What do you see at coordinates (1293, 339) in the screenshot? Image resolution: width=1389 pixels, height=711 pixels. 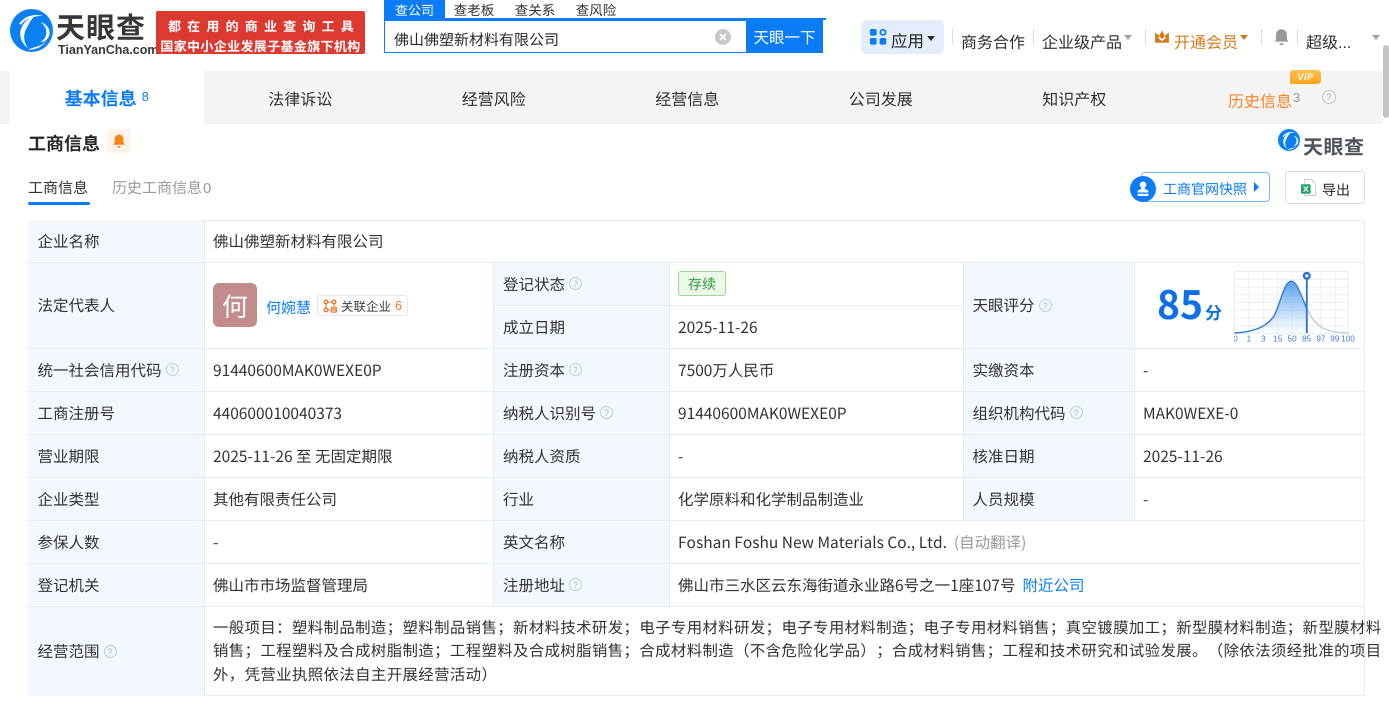 I see `svg-text: 50` at bounding box center [1293, 339].